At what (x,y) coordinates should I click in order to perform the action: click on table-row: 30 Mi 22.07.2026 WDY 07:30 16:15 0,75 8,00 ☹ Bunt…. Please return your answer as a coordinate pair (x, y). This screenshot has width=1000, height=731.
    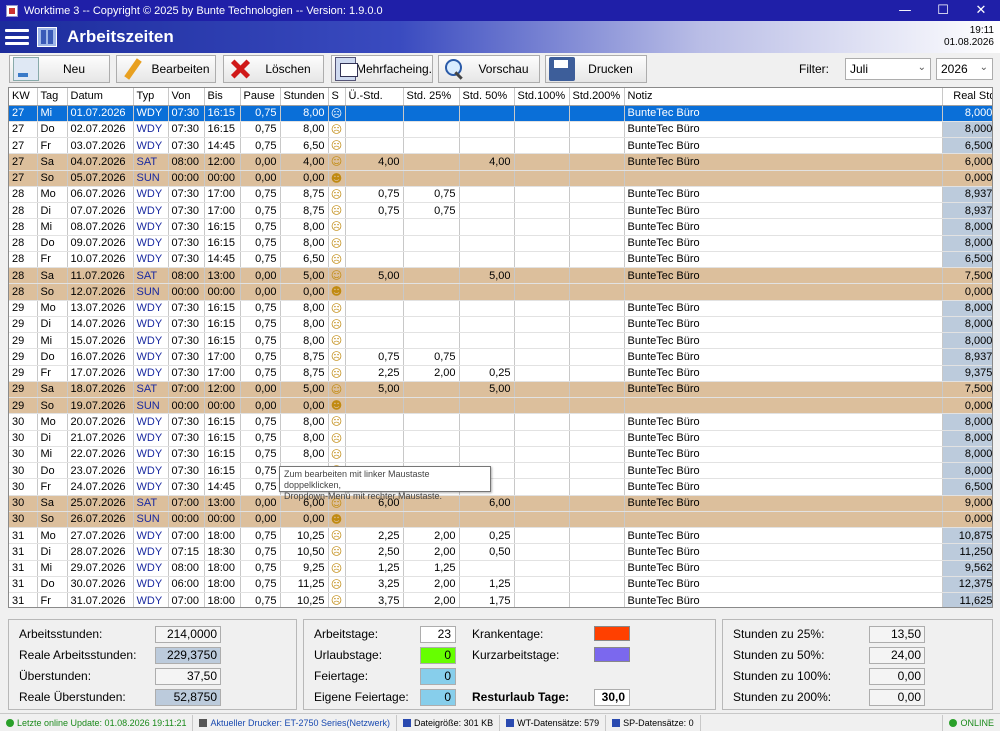
    Looking at the image, I should click on (500, 455).